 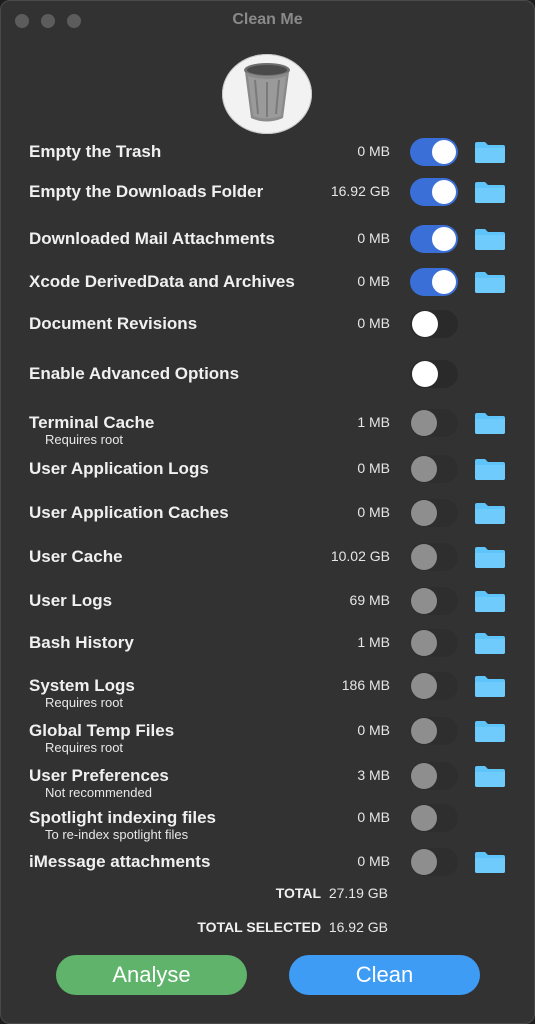 I want to click on option-row-xcode-deriveddata-and-archives: Xcode DerivedData and Archives 0 MB, so click(x=267, y=291).